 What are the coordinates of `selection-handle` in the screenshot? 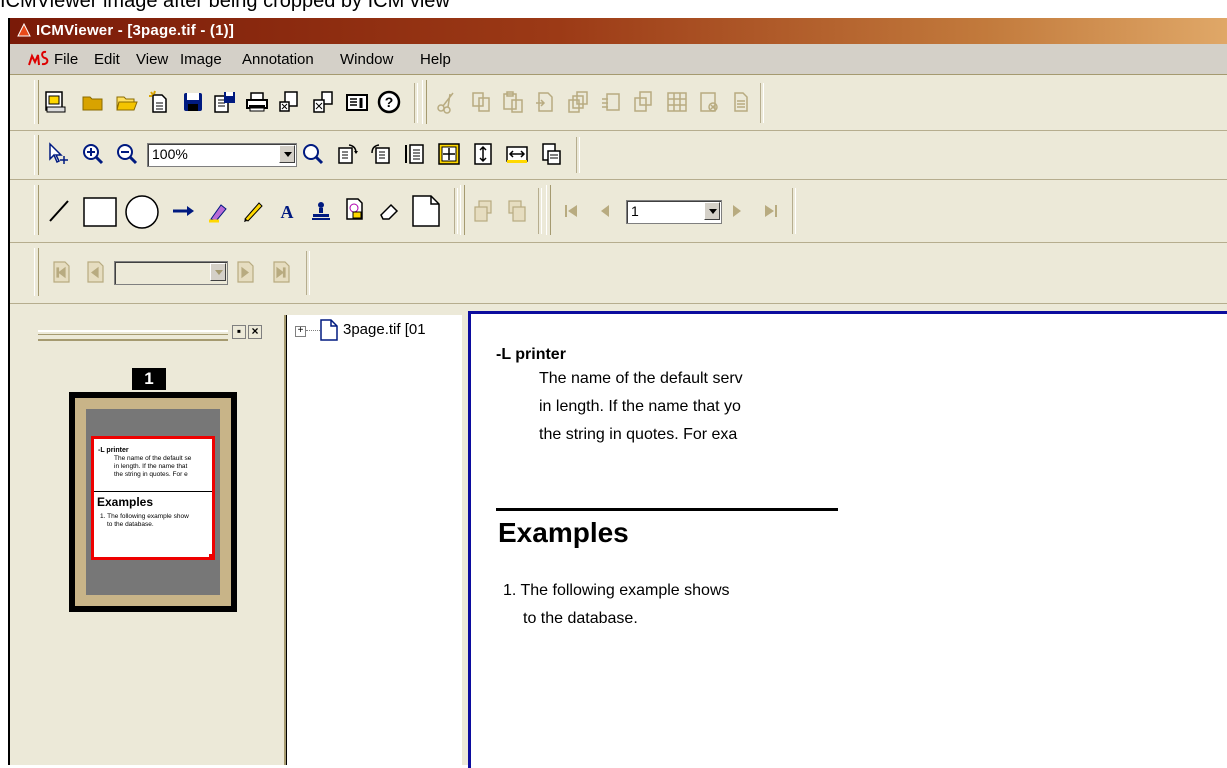 It's located at (210, 555).